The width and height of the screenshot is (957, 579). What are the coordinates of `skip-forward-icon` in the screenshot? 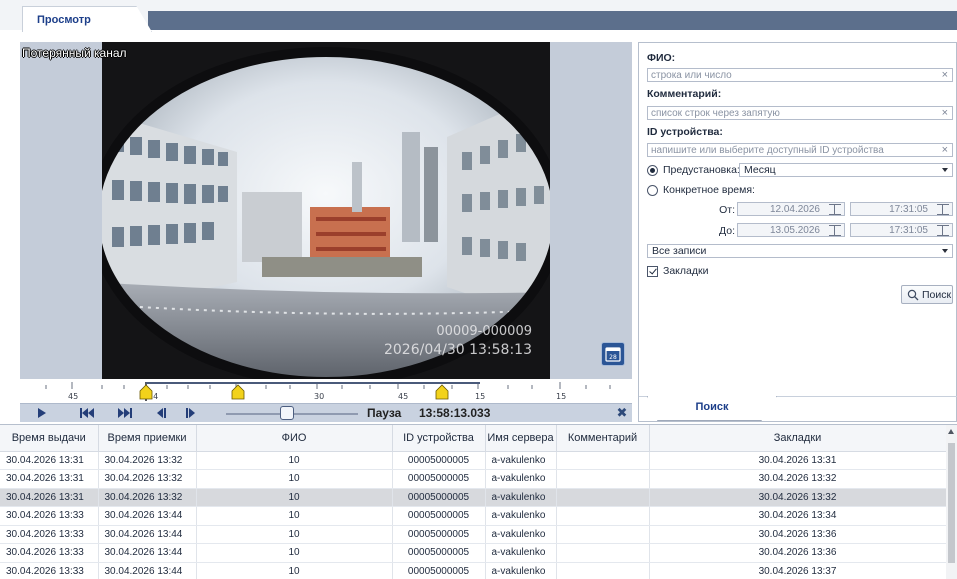 It's located at (125, 413).